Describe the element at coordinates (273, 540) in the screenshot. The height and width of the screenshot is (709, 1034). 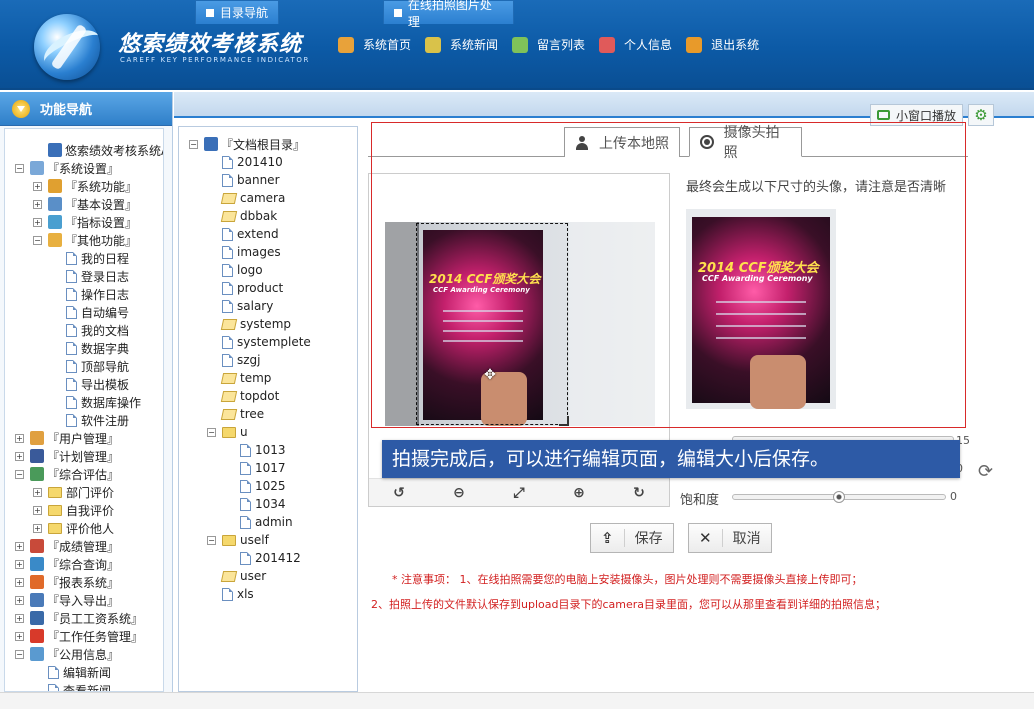
I see `directory-item: − uself` at that location.